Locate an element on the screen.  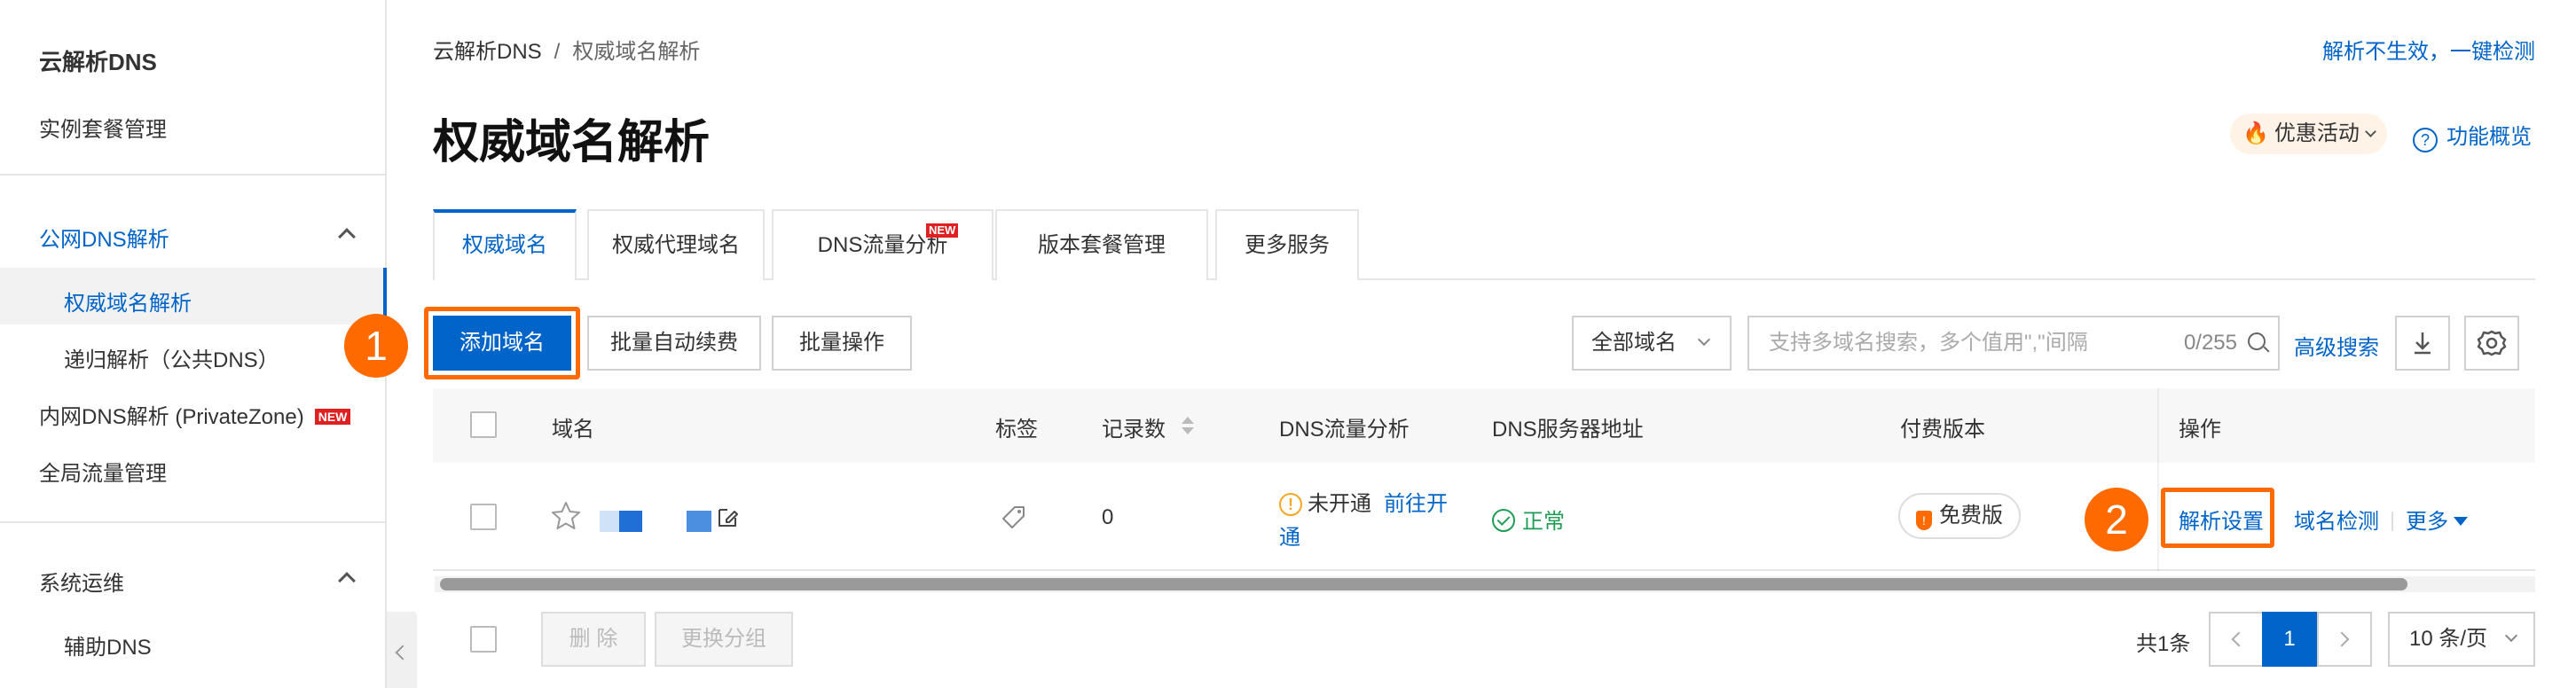
enable-traffic-link: 前往开 is located at coordinates (1416, 504).